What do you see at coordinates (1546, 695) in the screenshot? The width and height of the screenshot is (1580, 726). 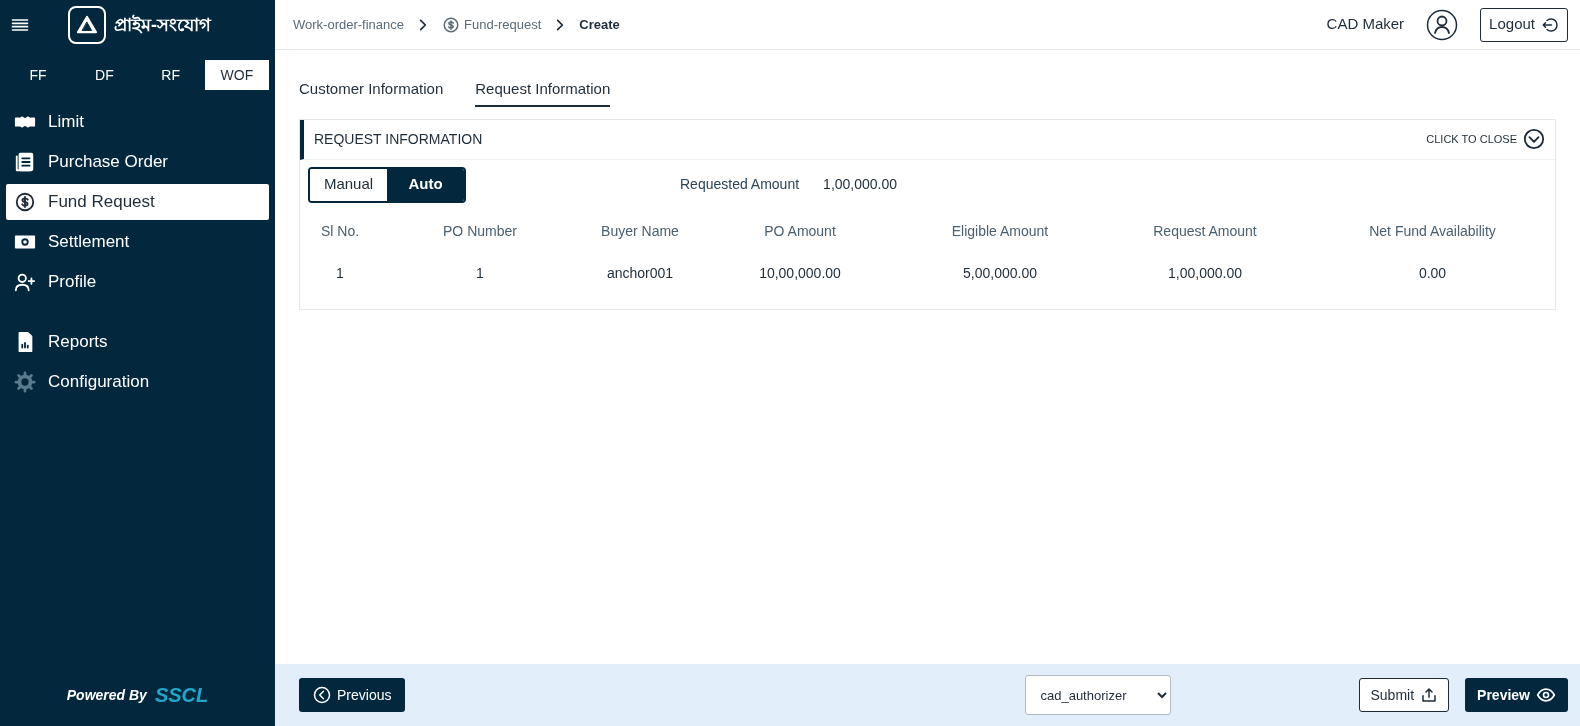 I see `eye-icon` at bounding box center [1546, 695].